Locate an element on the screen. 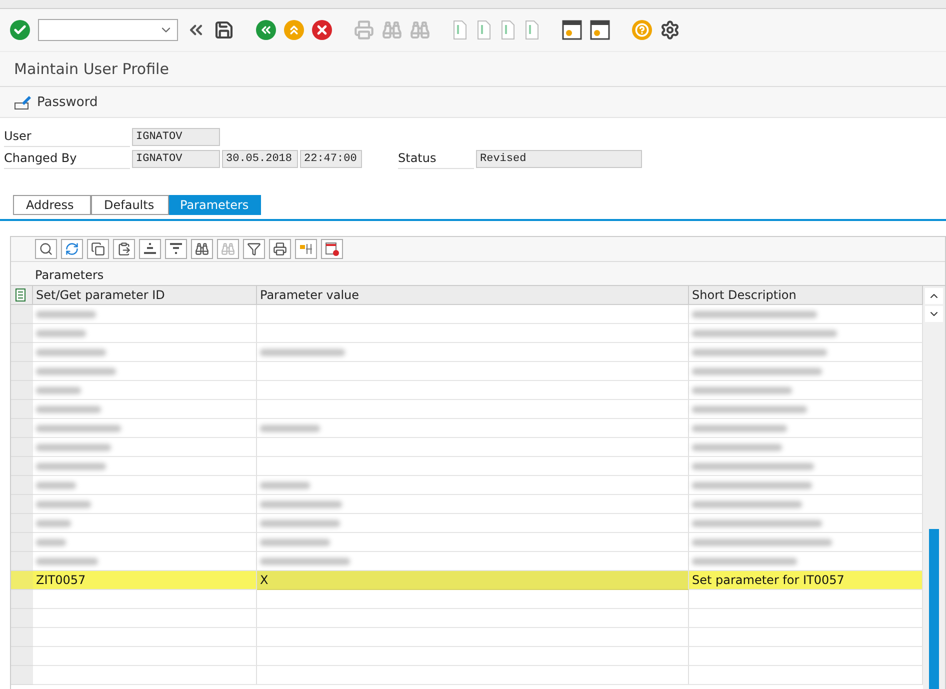 This screenshot has width=946, height=689. filter-icon is located at coordinates (254, 249).